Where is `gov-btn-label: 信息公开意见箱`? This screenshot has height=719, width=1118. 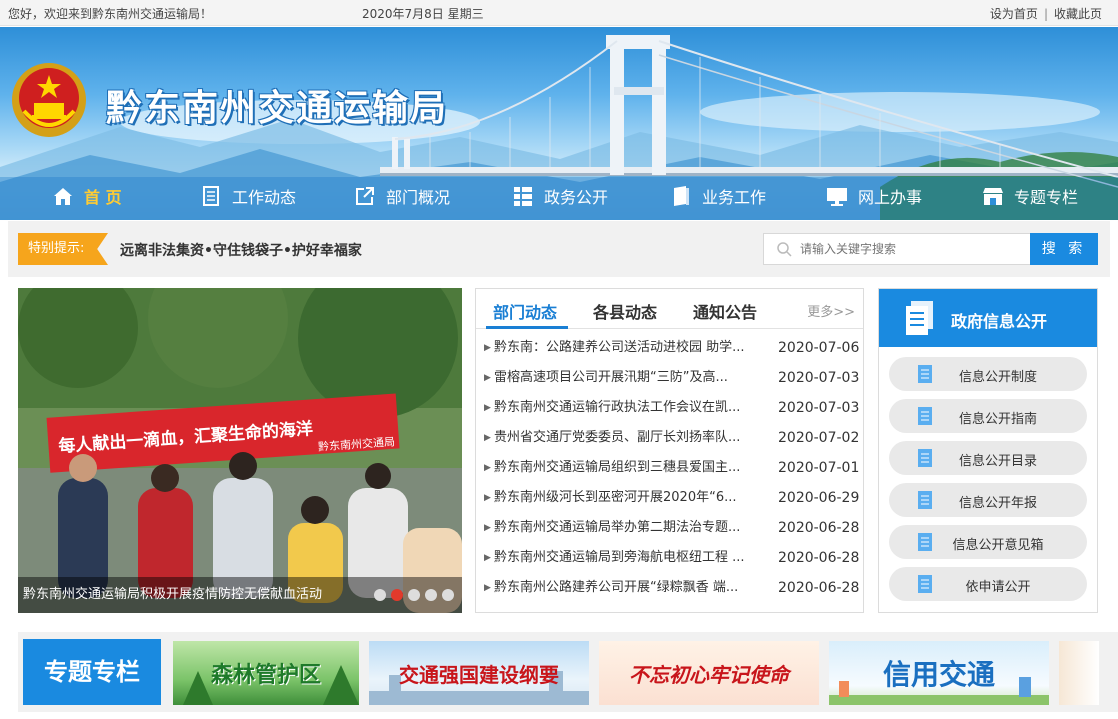
gov-btn-label: 信息公开意见箱 is located at coordinates (998, 545).